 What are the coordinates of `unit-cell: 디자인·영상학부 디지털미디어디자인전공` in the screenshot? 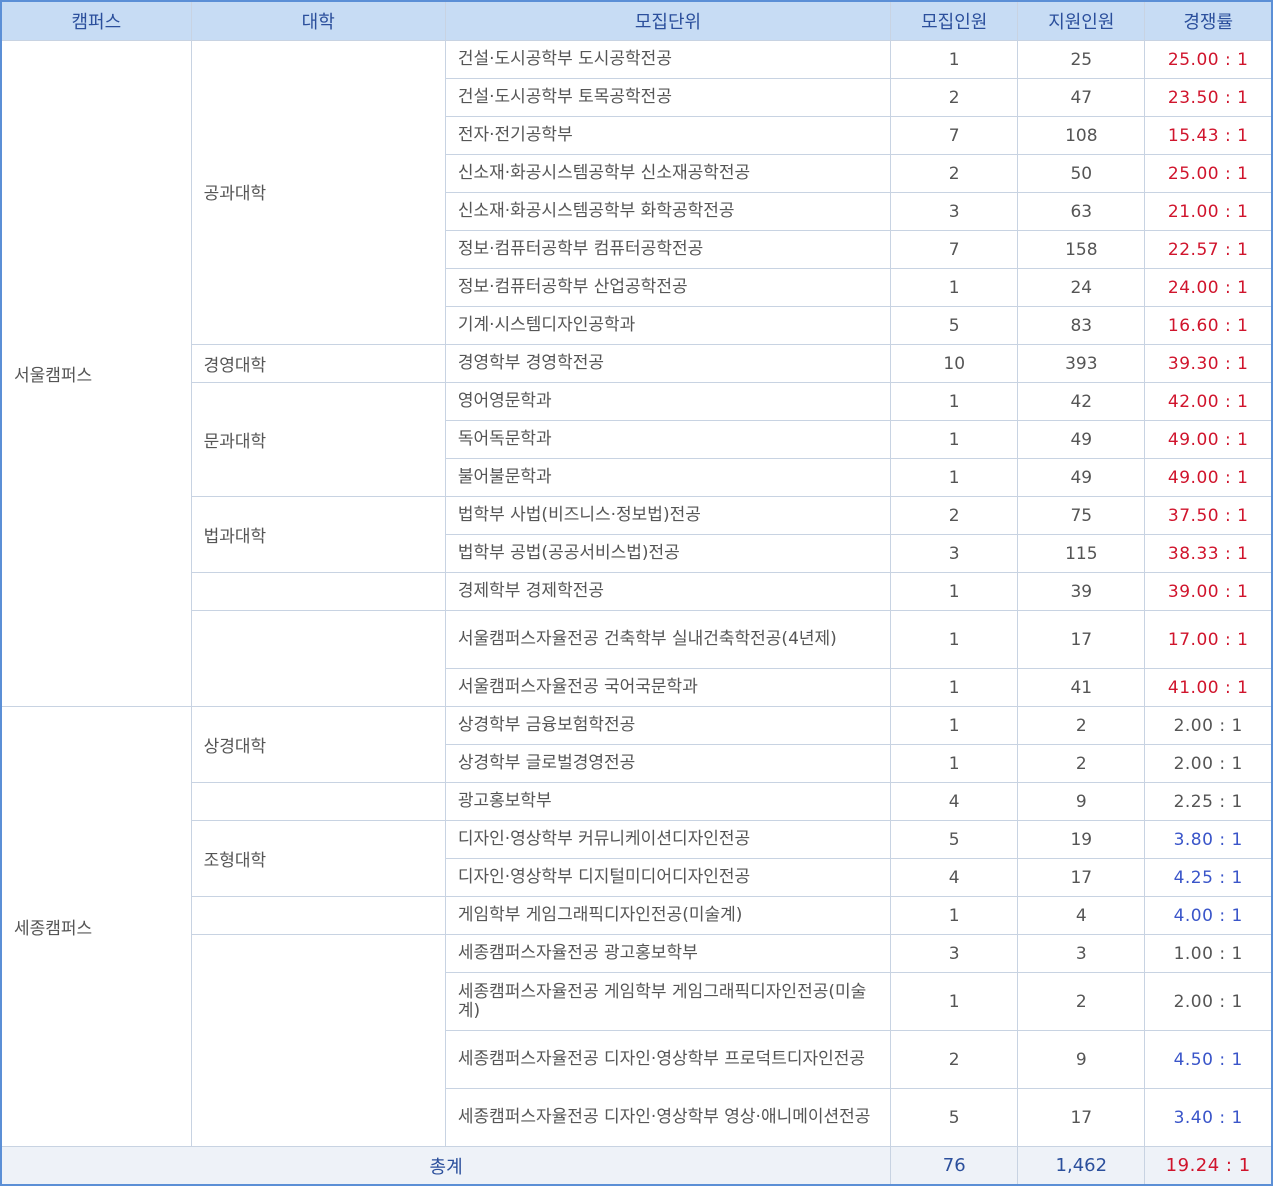 It's located at (668, 877).